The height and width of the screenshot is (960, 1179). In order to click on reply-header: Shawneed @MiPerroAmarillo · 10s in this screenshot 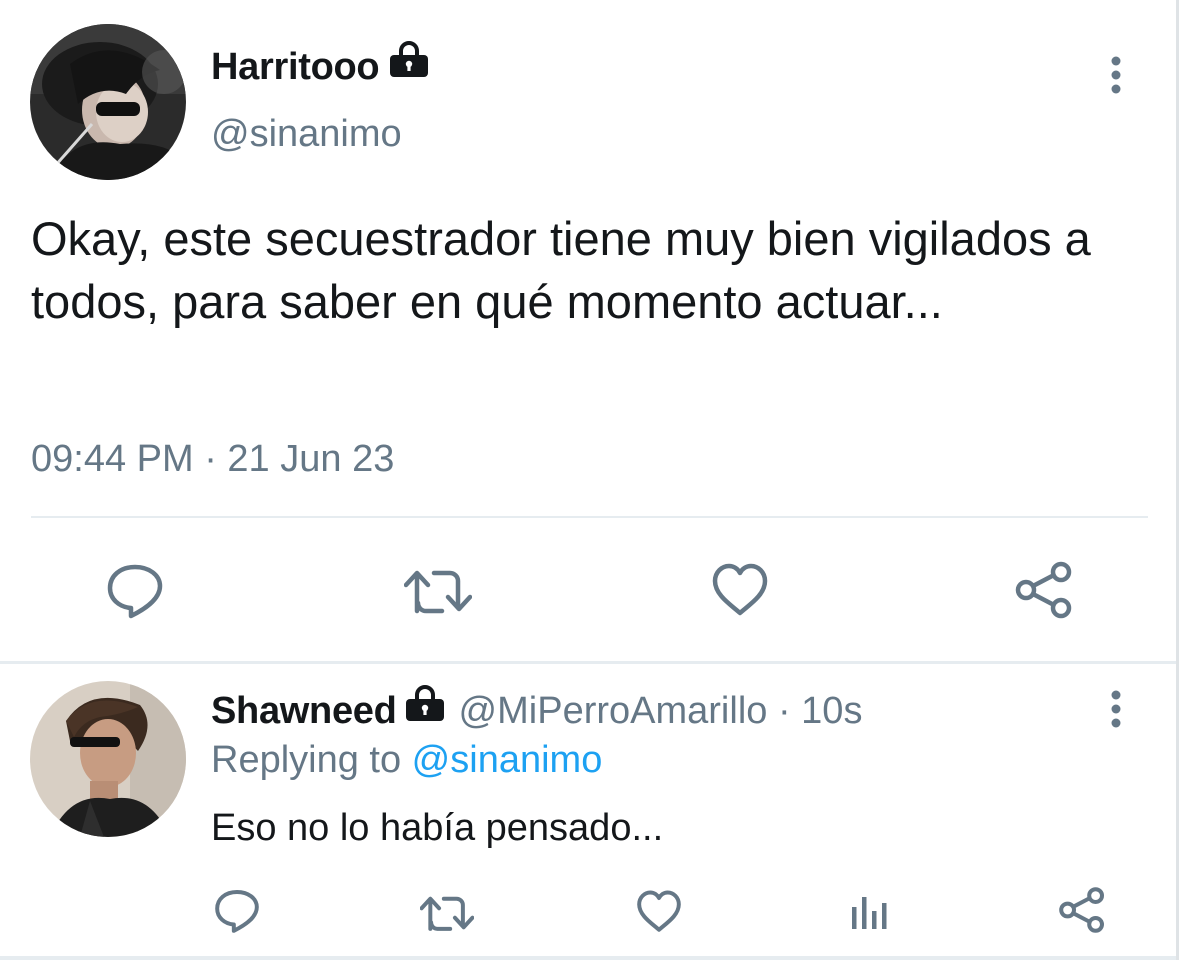, I will do `click(537, 710)`.